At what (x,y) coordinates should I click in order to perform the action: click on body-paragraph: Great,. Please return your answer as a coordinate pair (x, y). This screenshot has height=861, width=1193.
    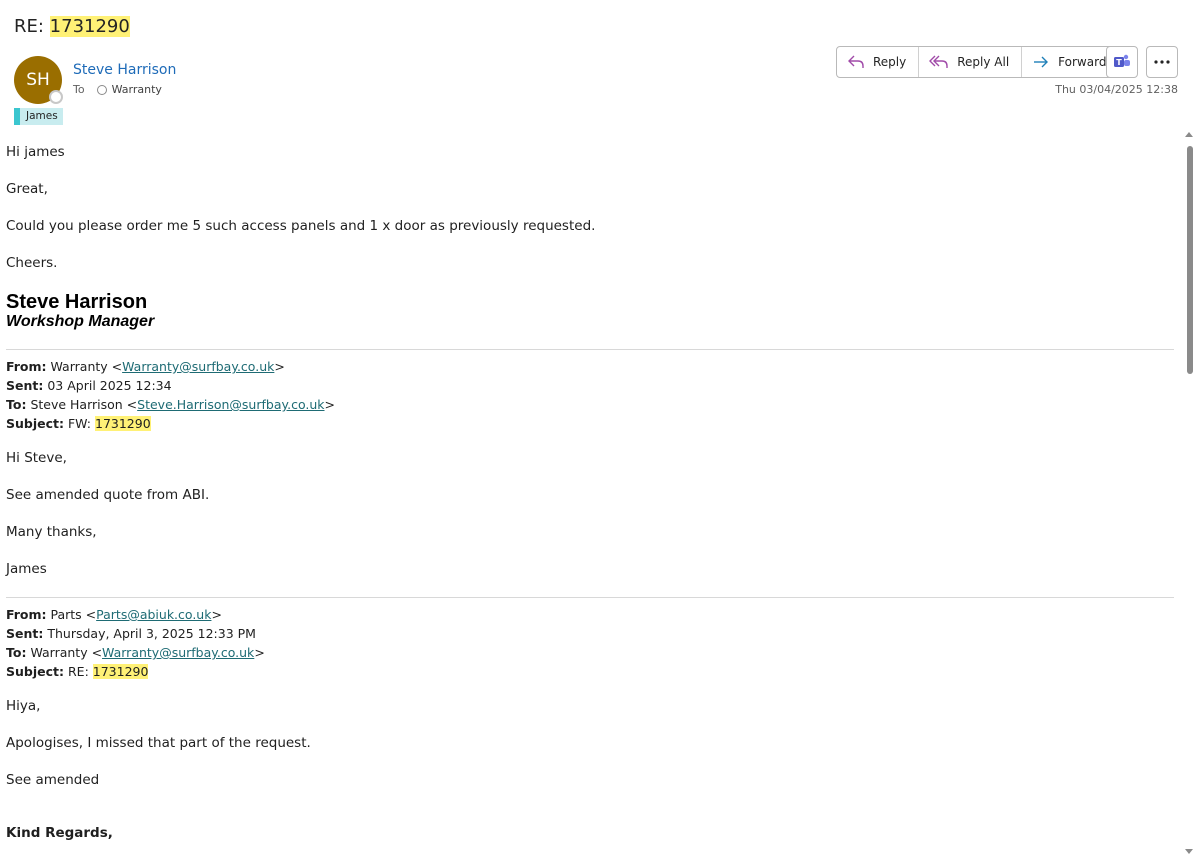
    Looking at the image, I should click on (27, 189).